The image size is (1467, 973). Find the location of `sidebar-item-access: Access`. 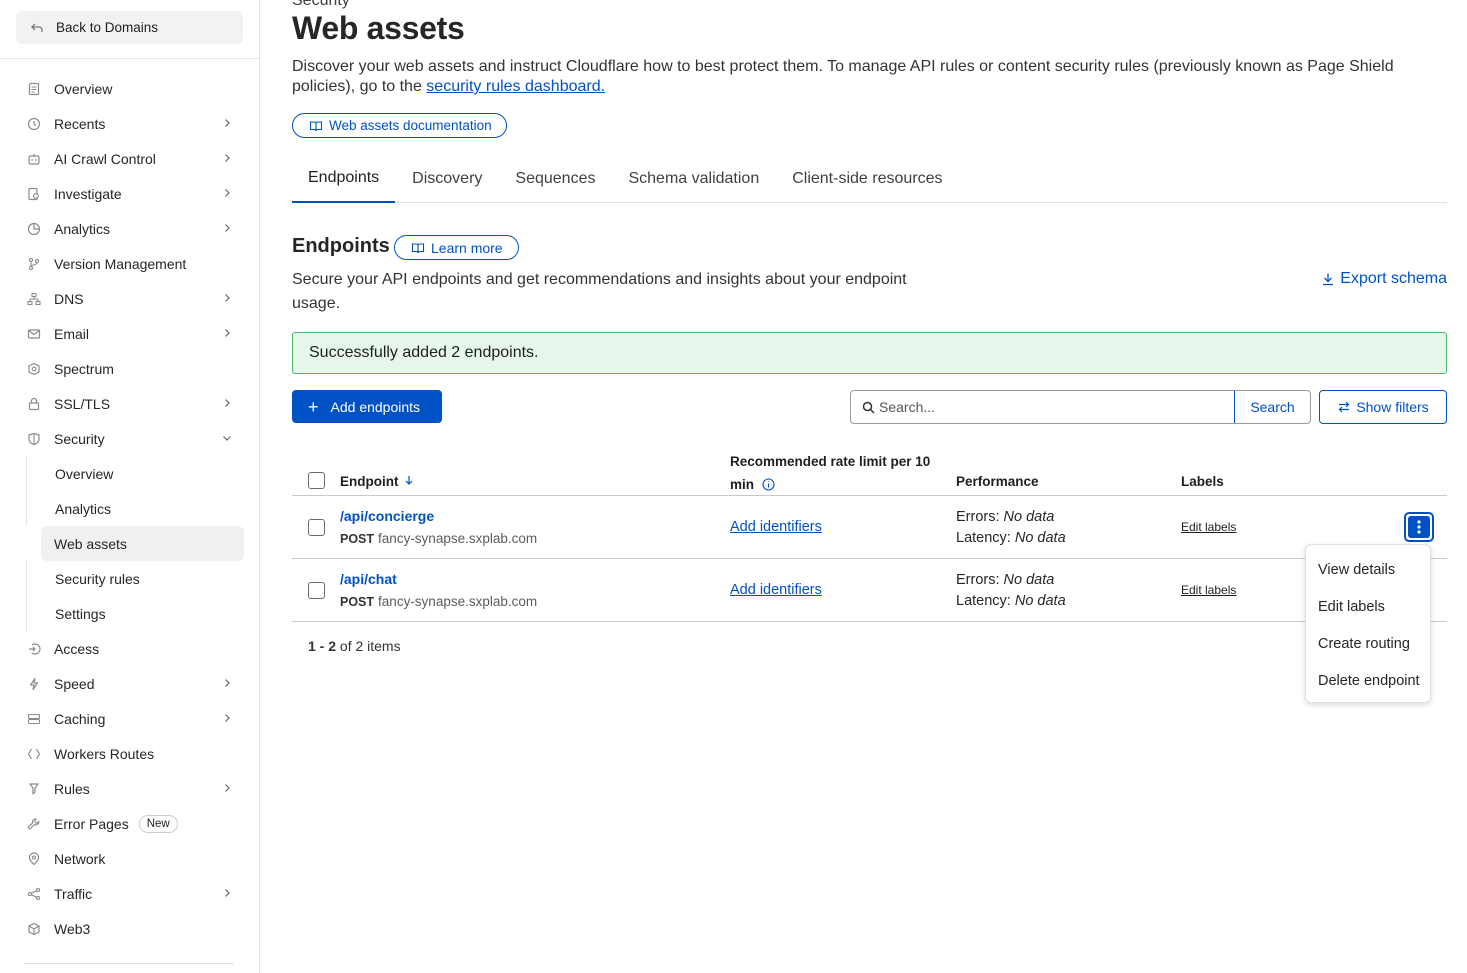

sidebar-item-access: Access is located at coordinates (130, 648).